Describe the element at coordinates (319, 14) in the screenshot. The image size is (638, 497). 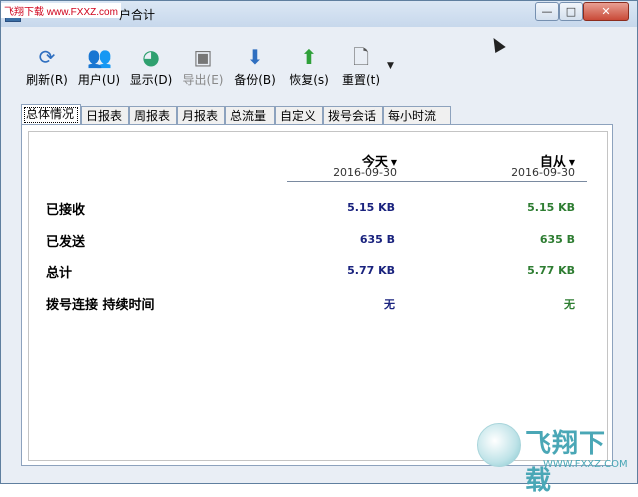
I see `title-bar: 飞翔下载 www.FXXZ.com 户合计 — □ ✕` at that location.